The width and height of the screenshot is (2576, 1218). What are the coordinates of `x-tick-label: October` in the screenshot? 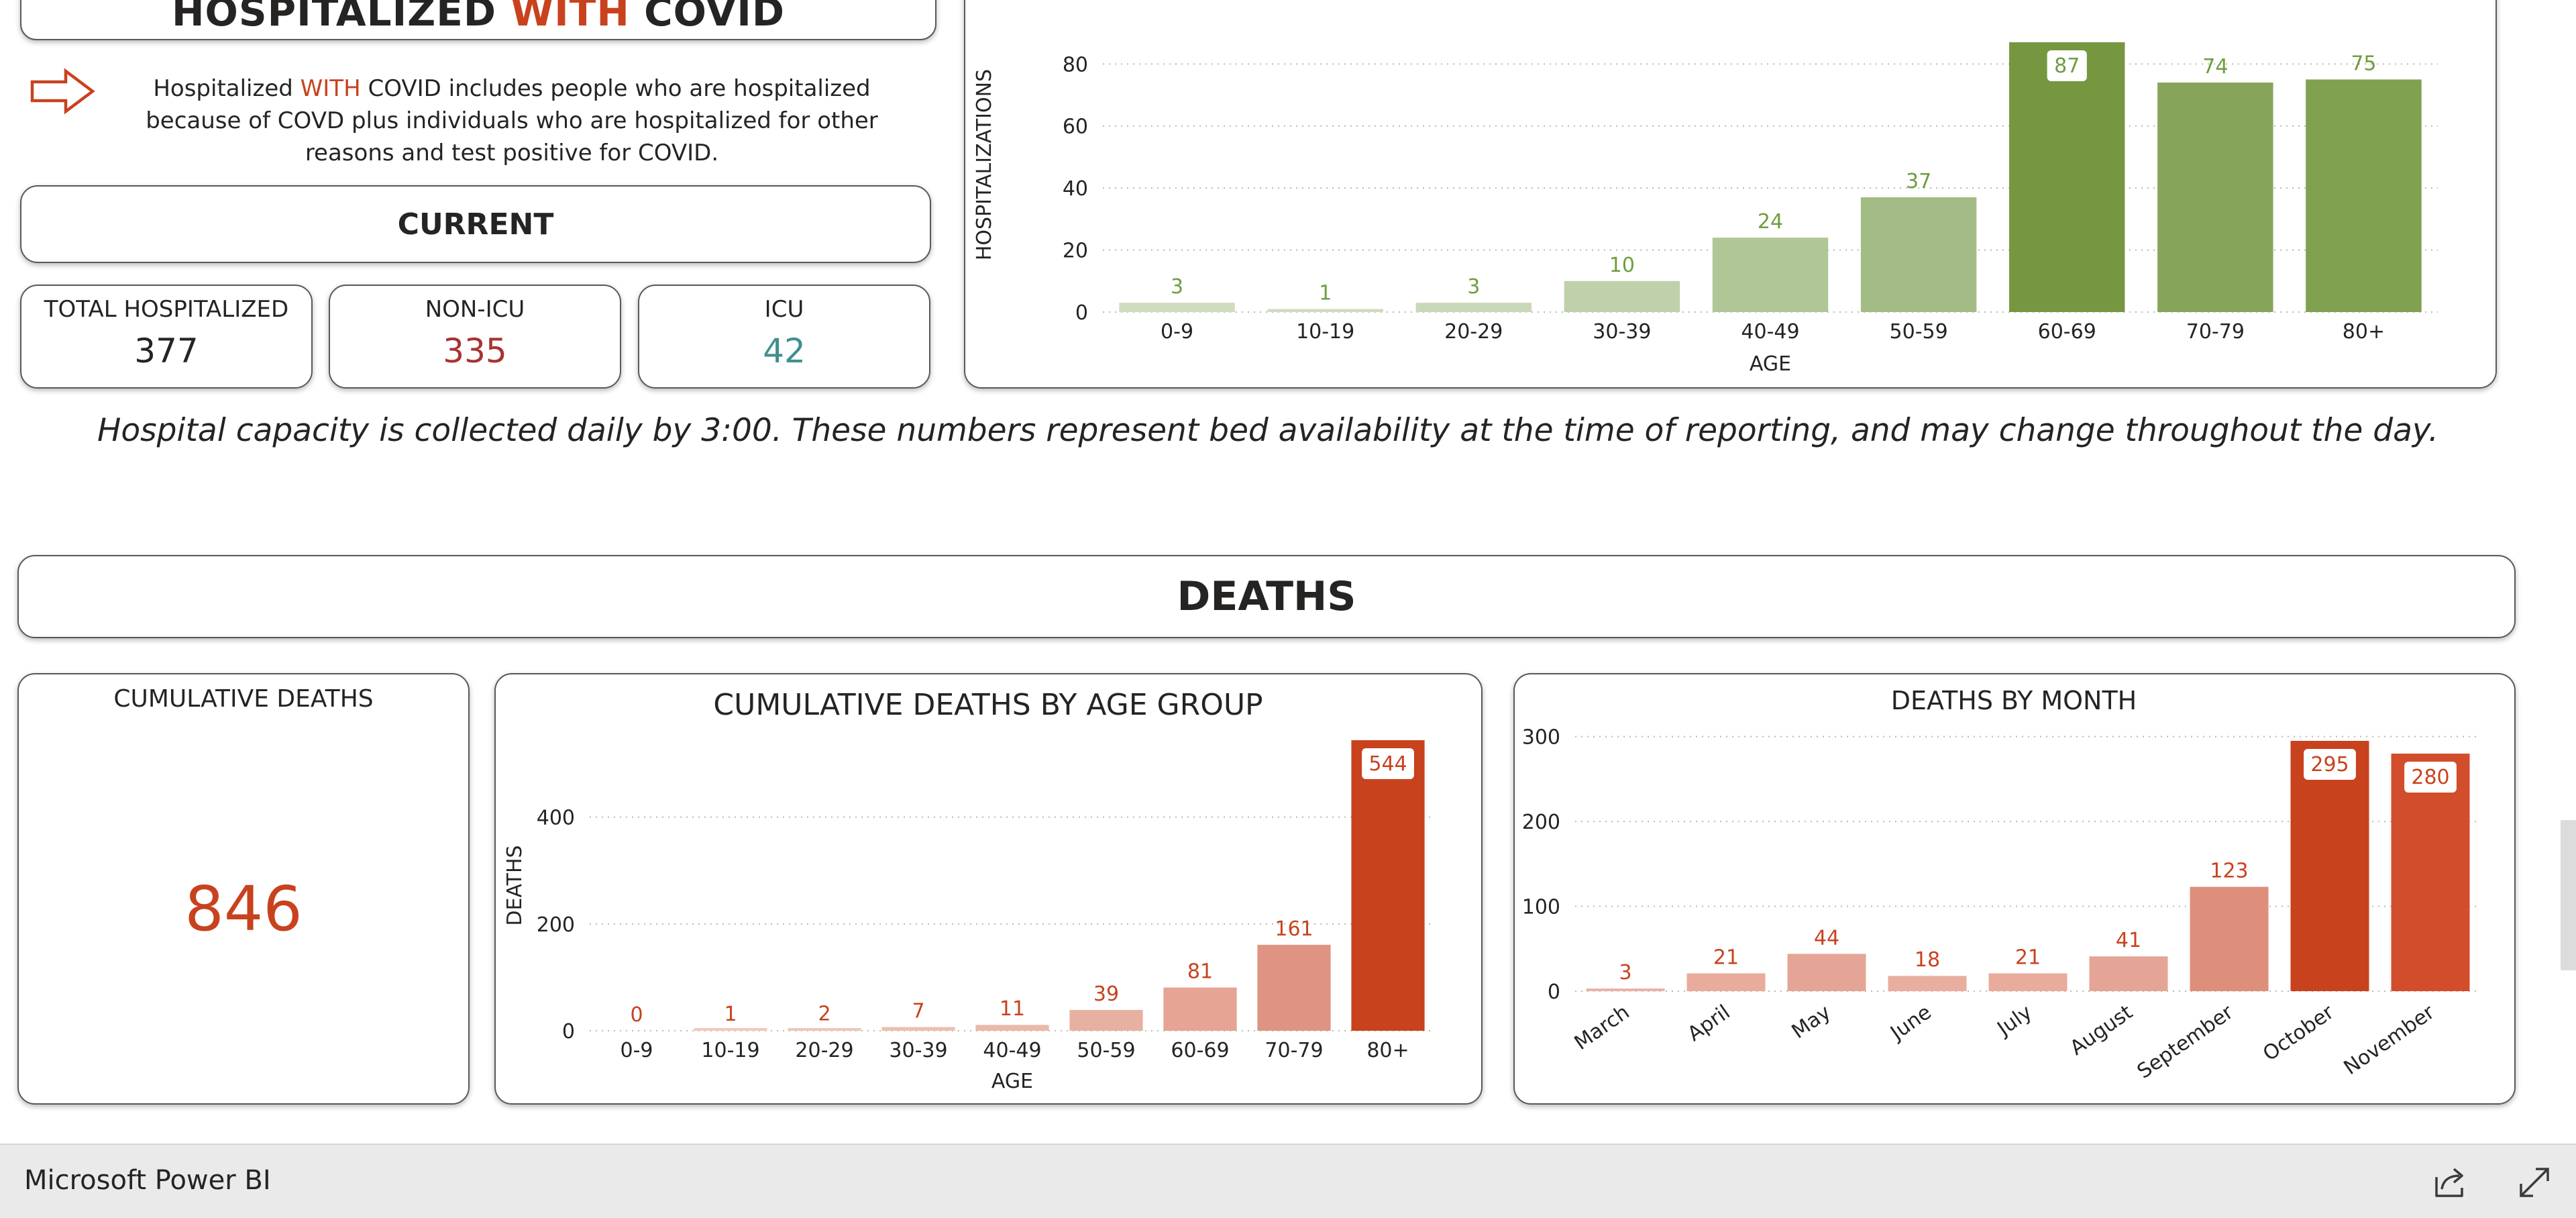 It's located at (2299, 1034).